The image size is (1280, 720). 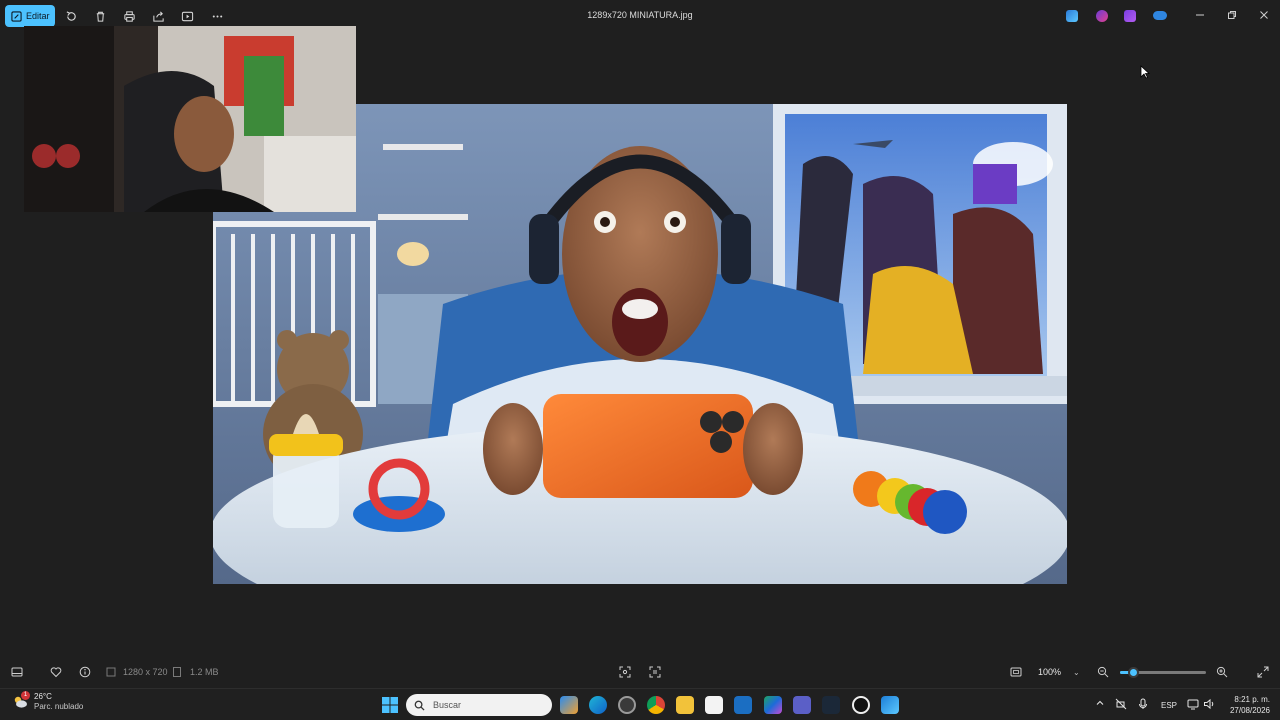 What do you see at coordinates (1252, 699) in the screenshot?
I see `clock-time: 8:21 p. m.` at bounding box center [1252, 699].